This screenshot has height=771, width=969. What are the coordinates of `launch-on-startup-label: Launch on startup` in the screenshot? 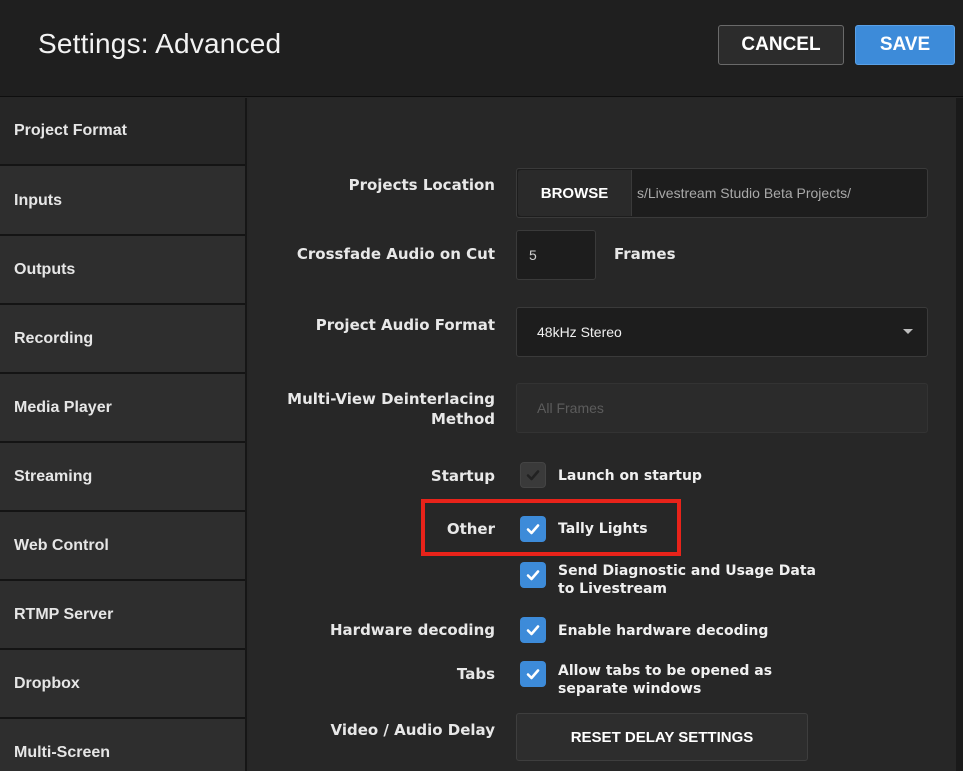 It's located at (630, 476).